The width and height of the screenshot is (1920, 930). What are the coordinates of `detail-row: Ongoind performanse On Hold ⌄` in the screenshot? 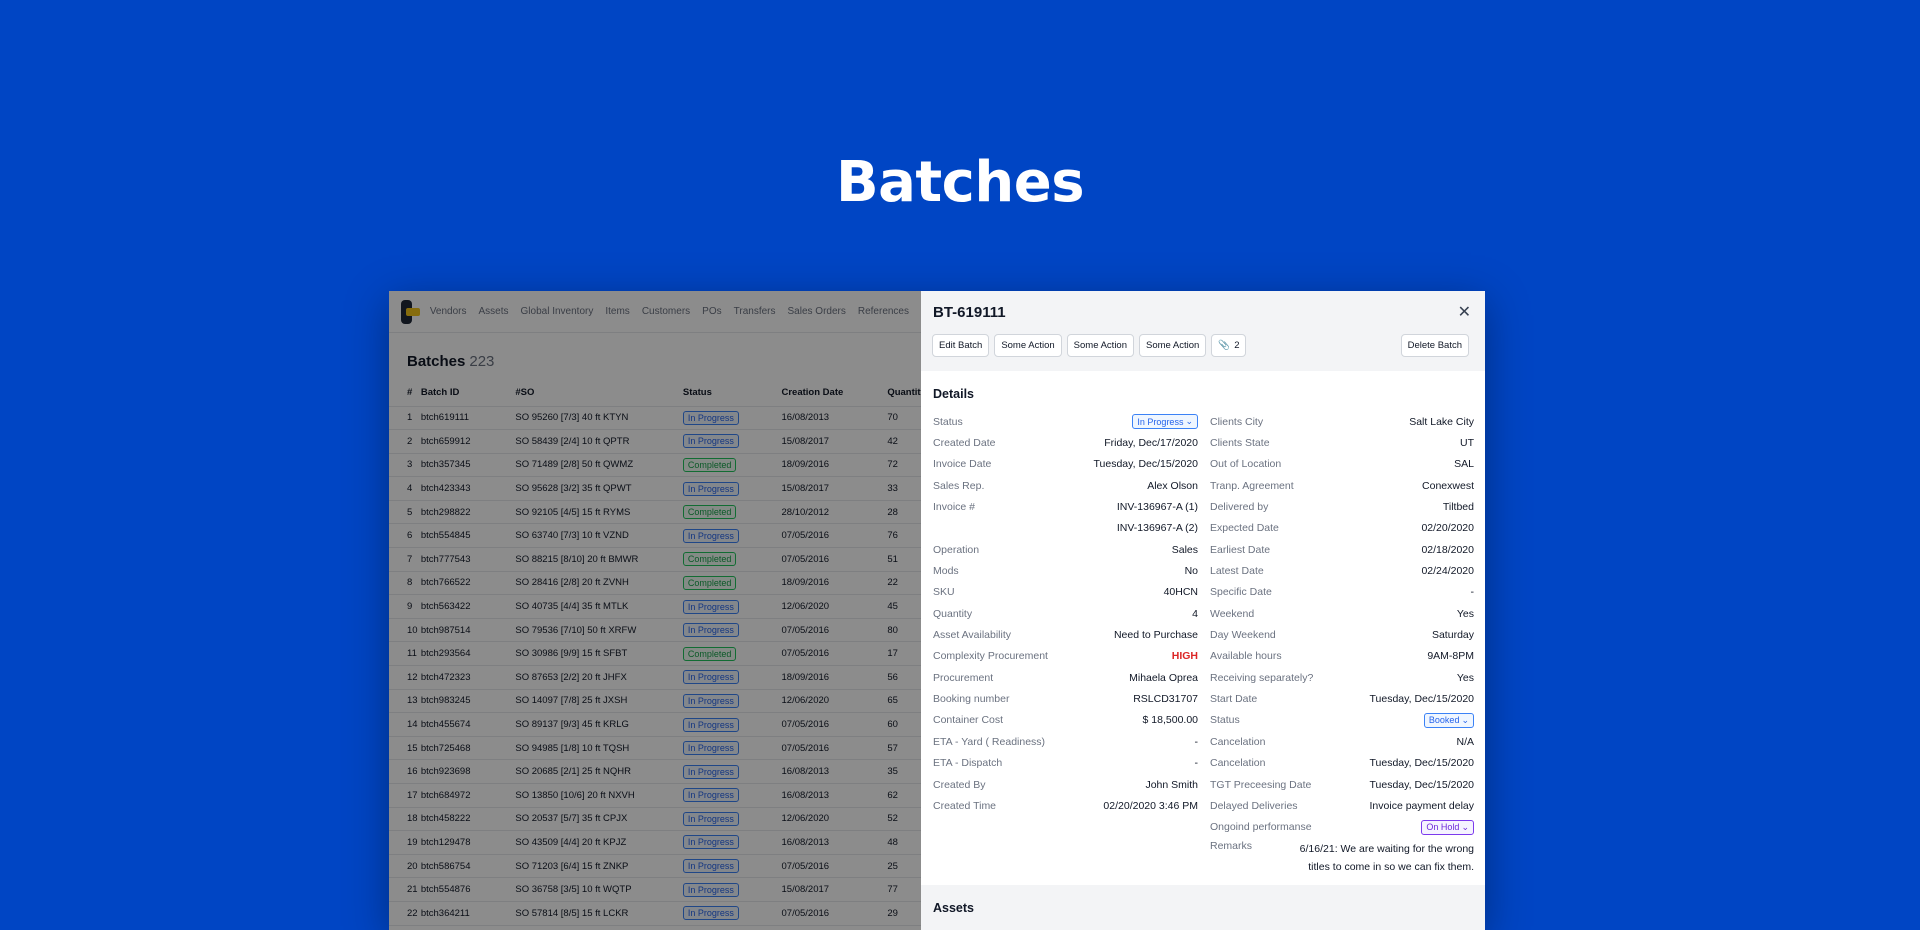 It's located at (1342, 827).